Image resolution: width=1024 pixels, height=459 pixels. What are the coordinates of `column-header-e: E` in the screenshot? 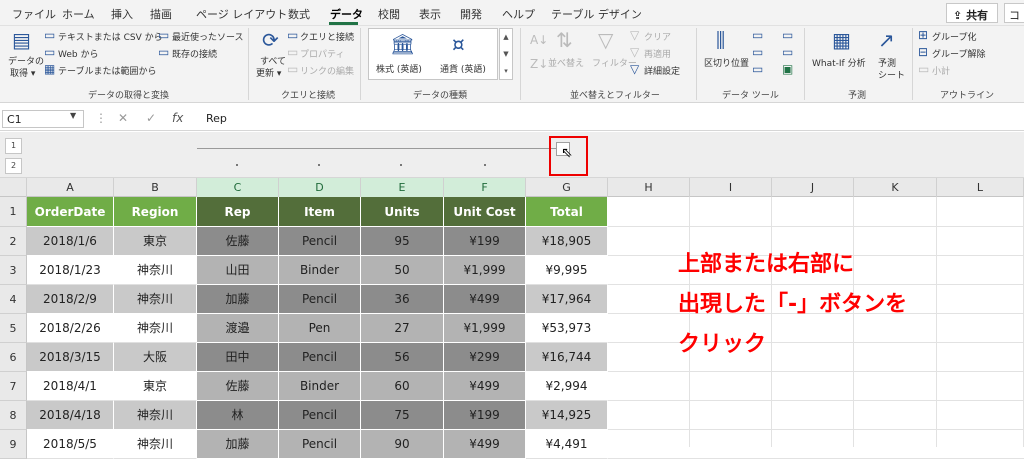 It's located at (402, 187).